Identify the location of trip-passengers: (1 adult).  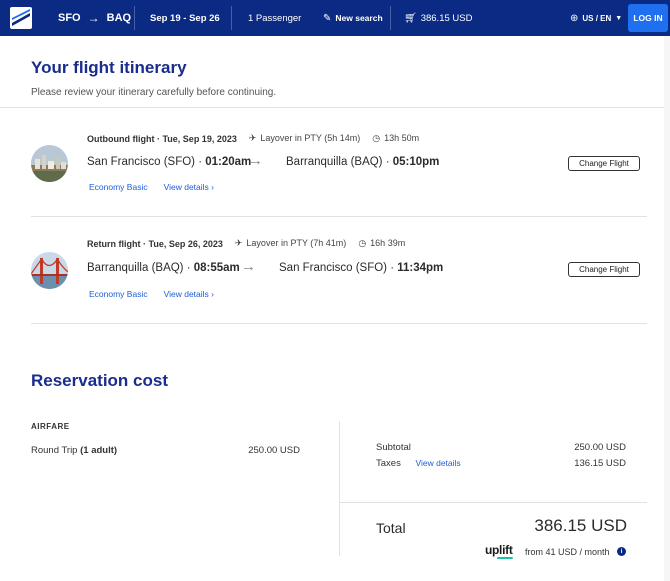
(99, 450).